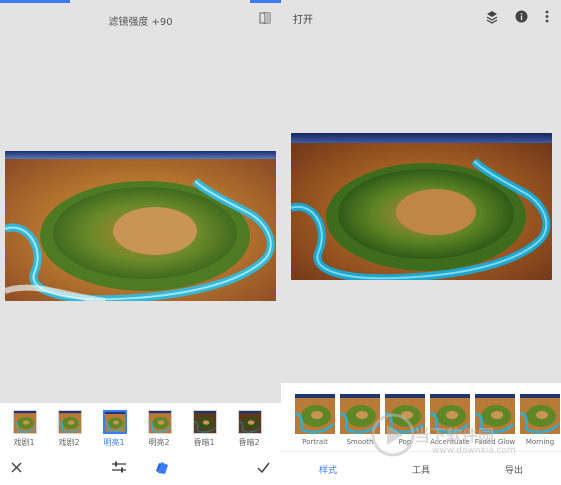 The height and width of the screenshot is (485, 561). What do you see at coordinates (24, 442) in the screenshot?
I see `filter-label: 戏剧1` at bounding box center [24, 442].